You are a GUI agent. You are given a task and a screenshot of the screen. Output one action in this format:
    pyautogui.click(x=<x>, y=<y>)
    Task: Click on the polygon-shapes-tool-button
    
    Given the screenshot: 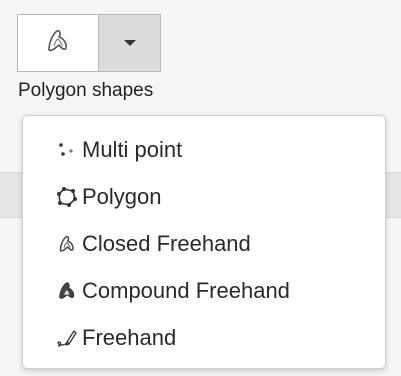 What is the action you would take?
    pyautogui.click(x=58, y=43)
    